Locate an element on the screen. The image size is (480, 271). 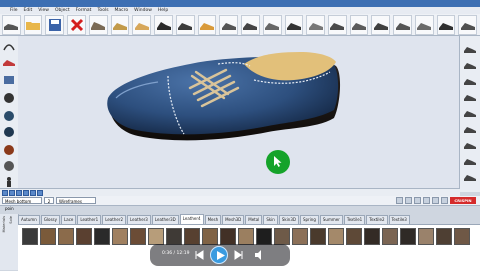
tab-leather4: Leather4 is located at coordinates (191, 219).